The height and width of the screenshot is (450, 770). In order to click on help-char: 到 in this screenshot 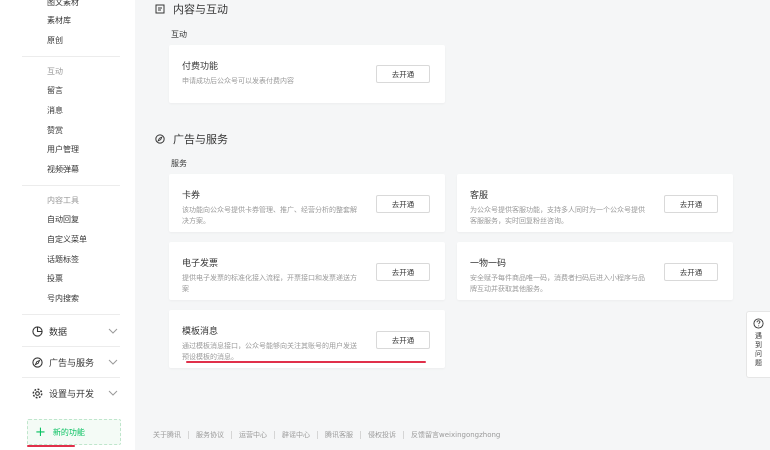, I will do `click(758, 345)`.